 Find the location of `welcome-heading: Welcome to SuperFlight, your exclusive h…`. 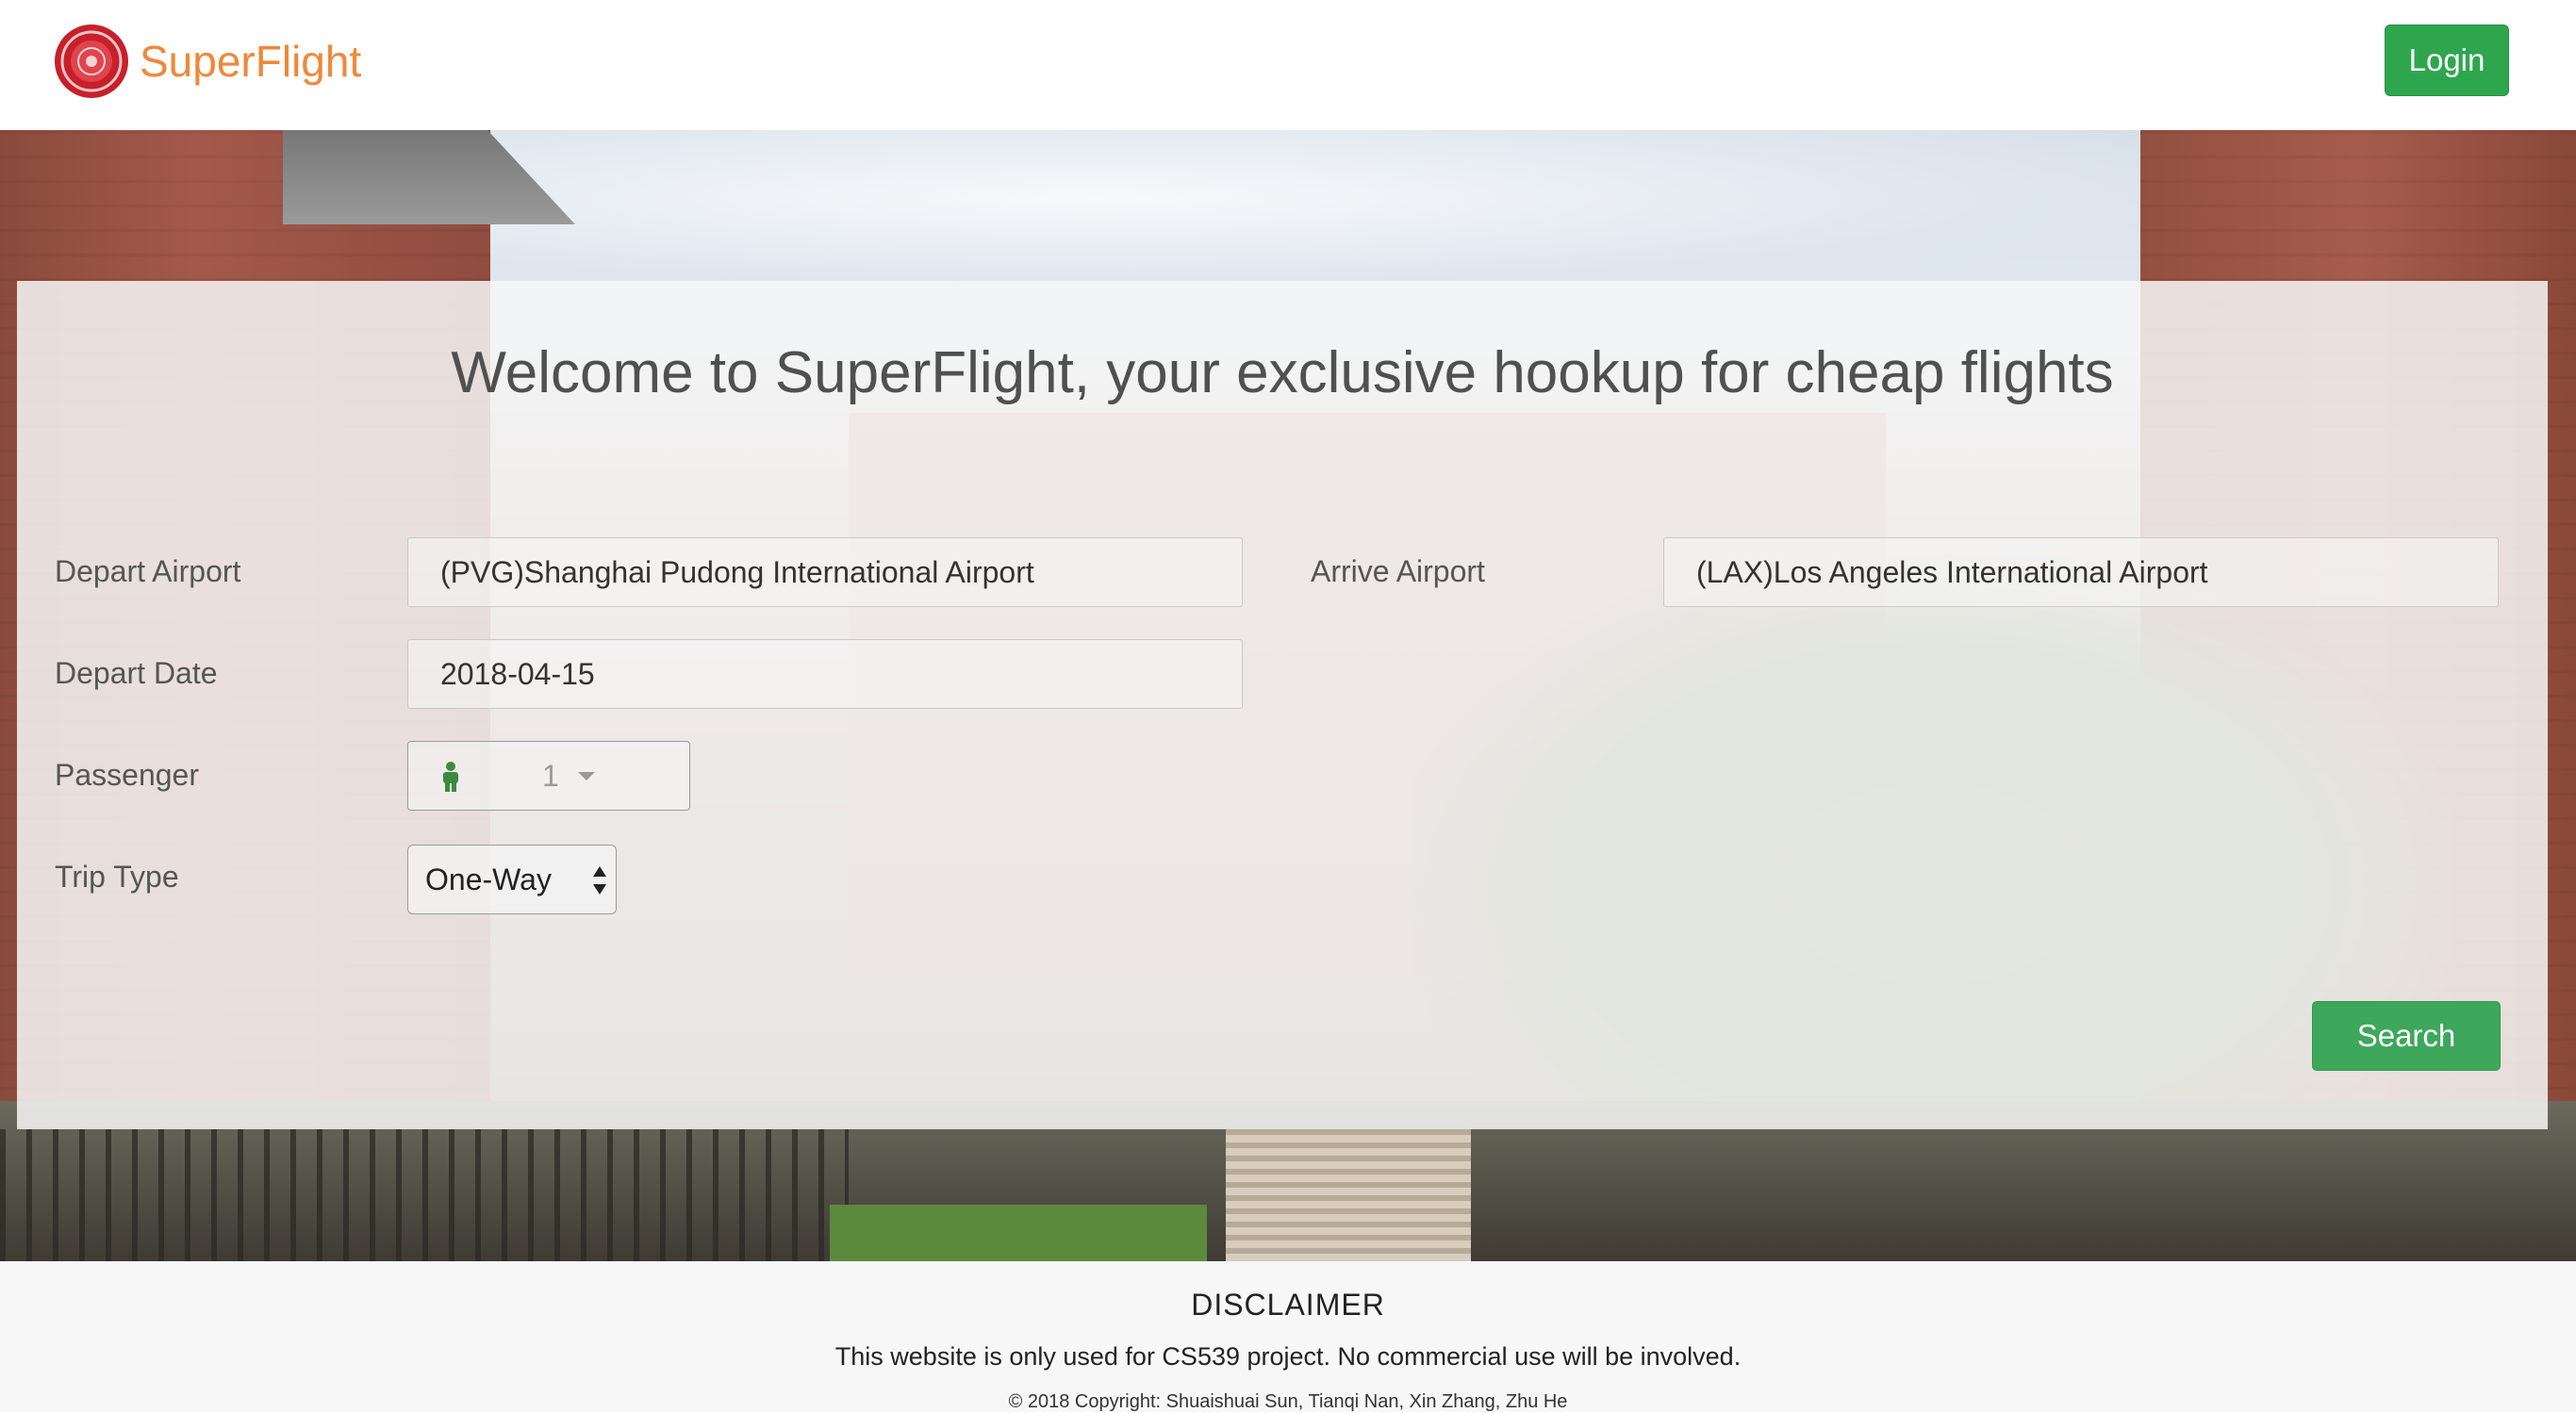

welcome-heading: Welcome to SuperFlight, your exclusive h… is located at coordinates (1282, 372).